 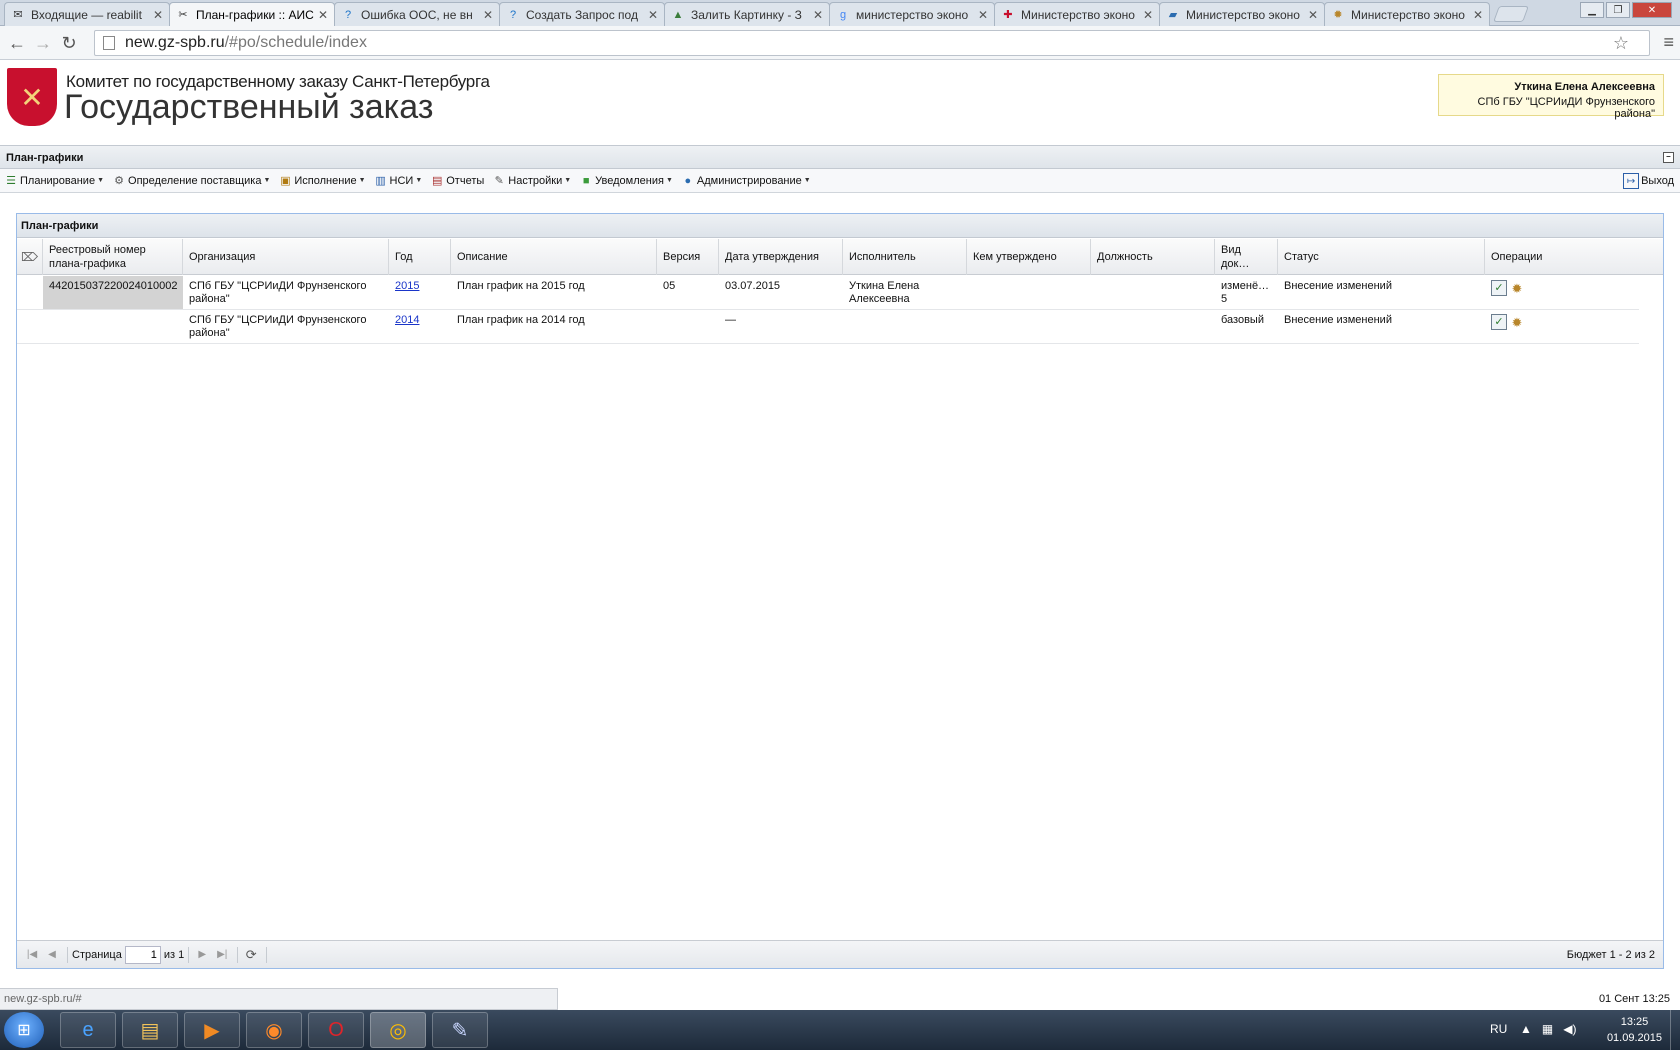 What do you see at coordinates (407, 286) in the screenshot?
I see `year-link: 2015` at bounding box center [407, 286].